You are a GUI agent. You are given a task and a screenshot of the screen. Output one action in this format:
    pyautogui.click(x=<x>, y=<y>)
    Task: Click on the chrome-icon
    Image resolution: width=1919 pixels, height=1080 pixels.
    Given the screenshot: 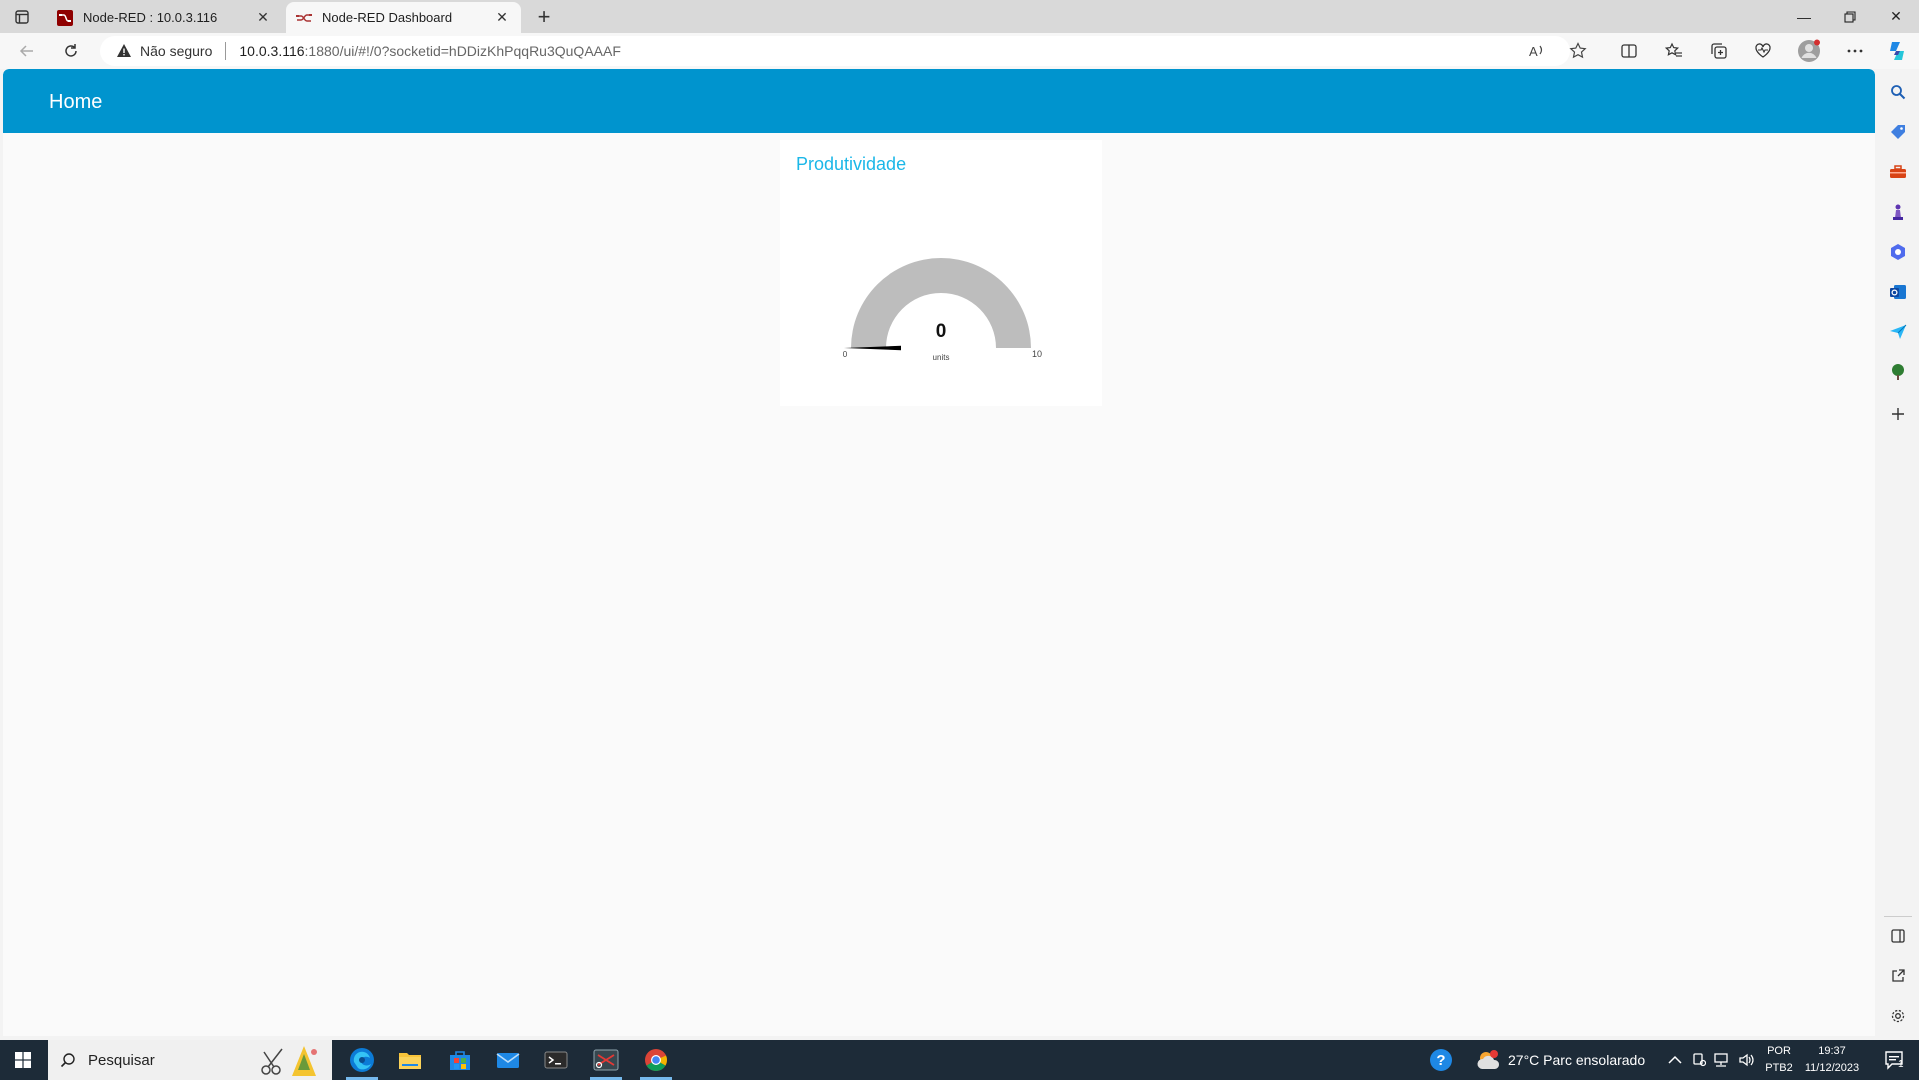 What is the action you would take?
    pyautogui.click(x=656, y=1060)
    